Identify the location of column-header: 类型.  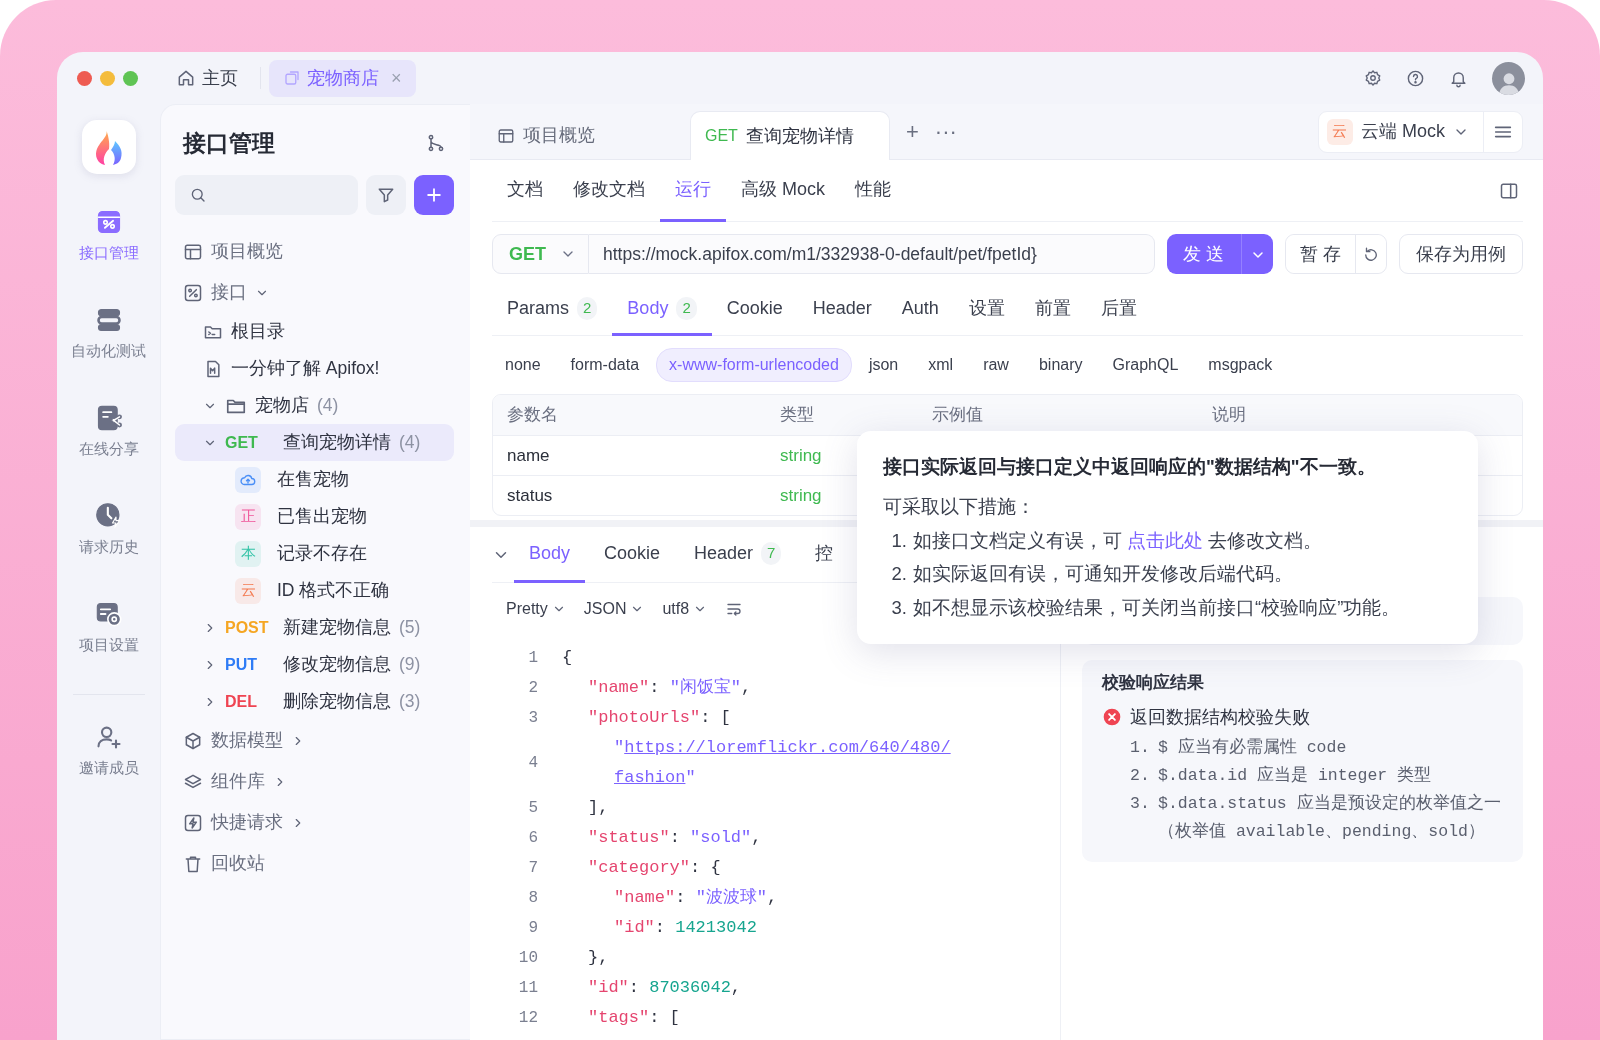
(797, 415).